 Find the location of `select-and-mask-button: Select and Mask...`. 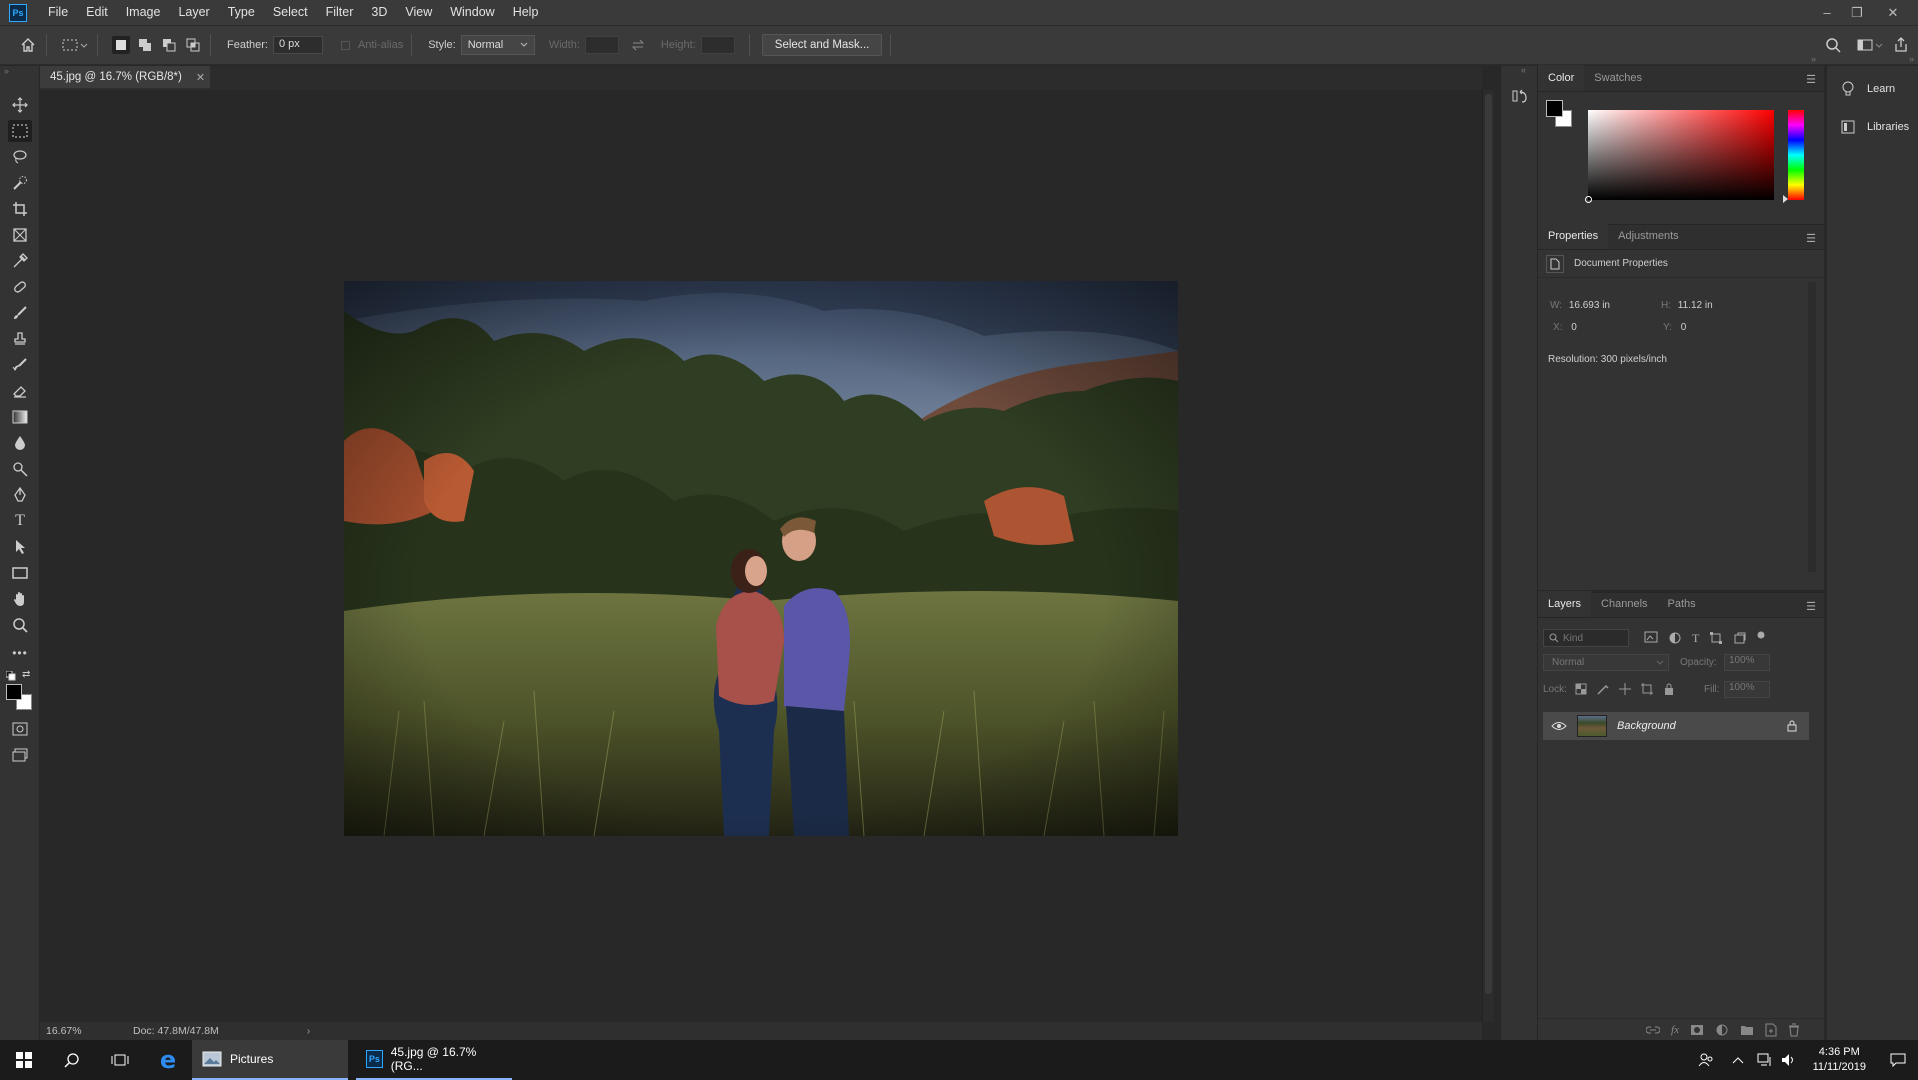

select-and-mask-button: Select and Mask... is located at coordinates (822, 45).